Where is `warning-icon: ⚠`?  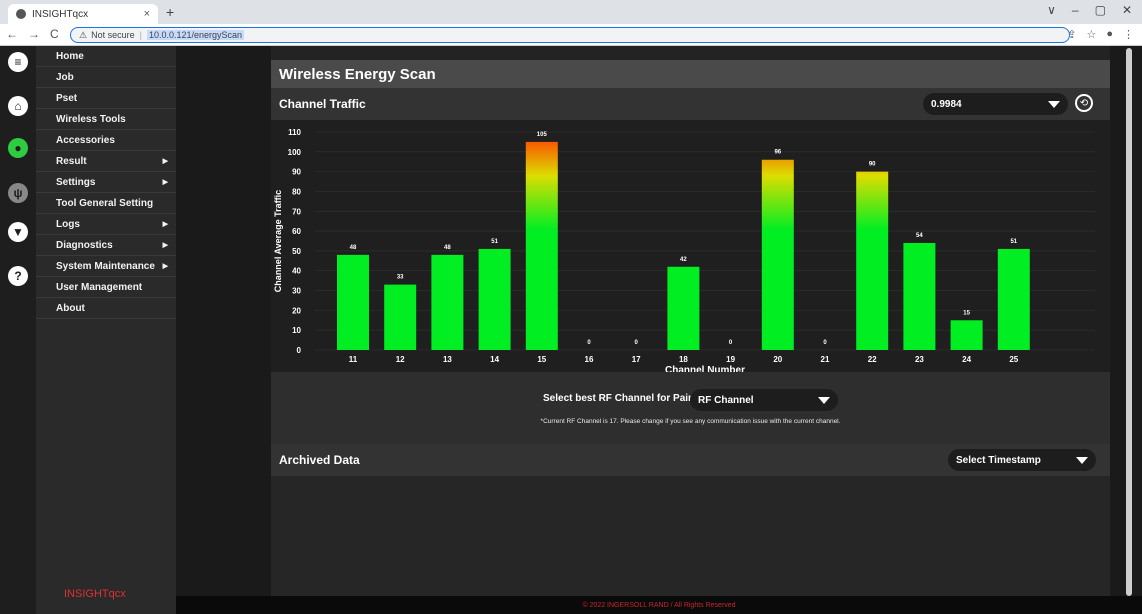
warning-icon: ⚠ is located at coordinates (83, 35).